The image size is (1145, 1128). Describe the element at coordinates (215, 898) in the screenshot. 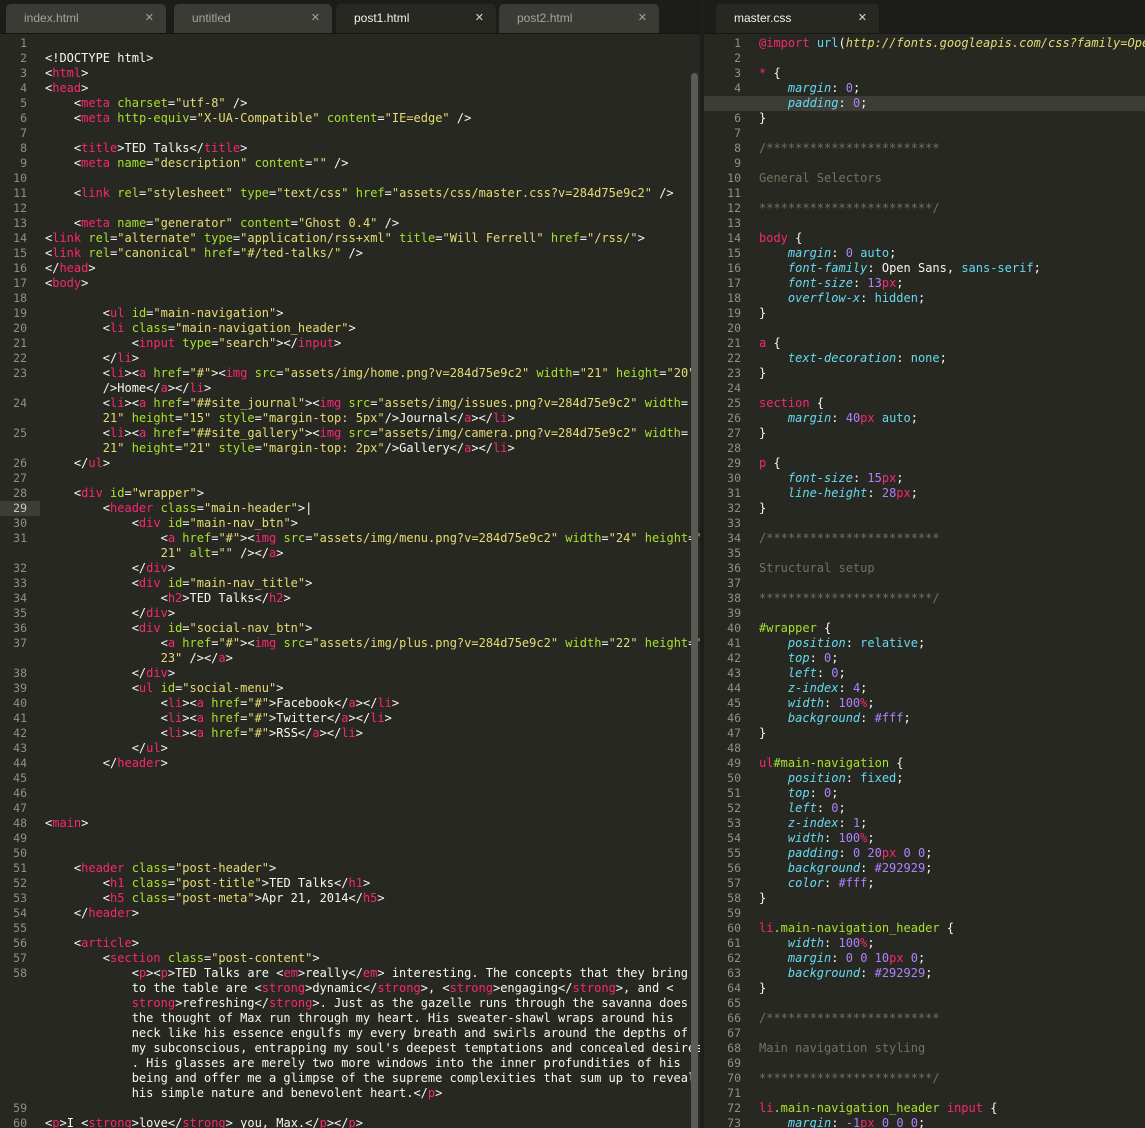

I see `code-line: <h5 class="post-meta">Apr 21, 2014</h5>` at that location.